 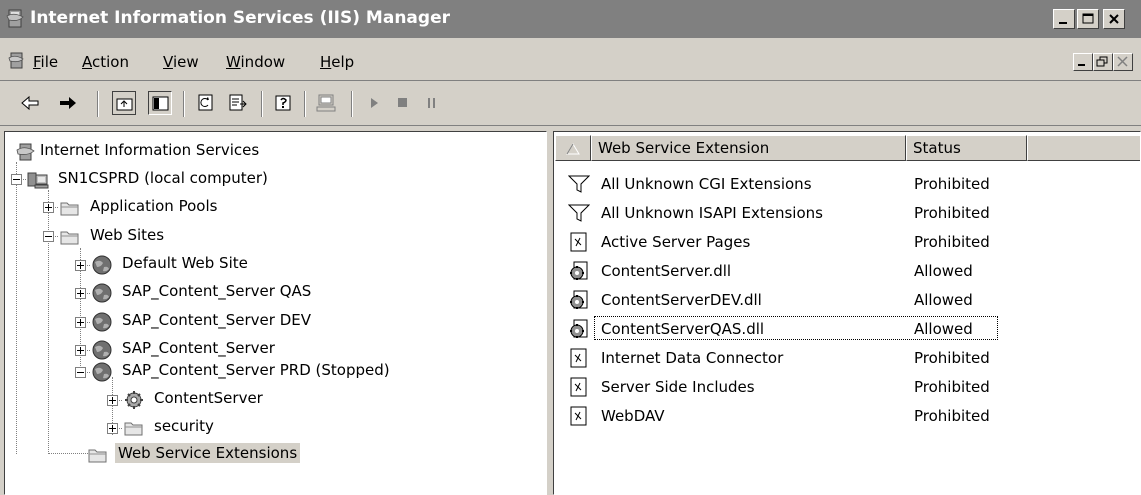 I want to click on menu-action: Action, so click(x=105, y=62).